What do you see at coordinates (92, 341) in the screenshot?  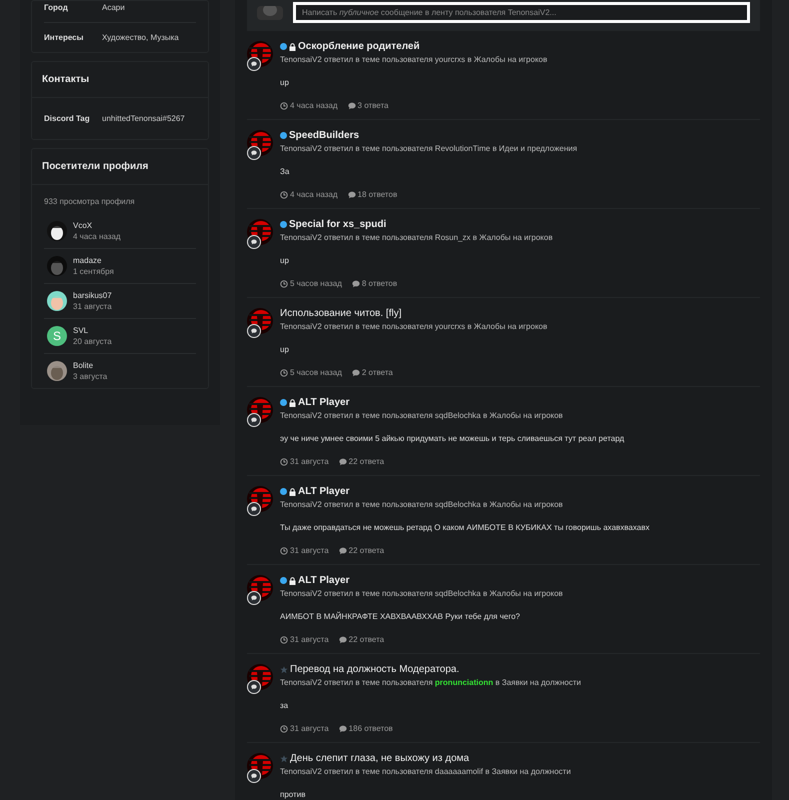 I see `visit-date: 20 августа` at bounding box center [92, 341].